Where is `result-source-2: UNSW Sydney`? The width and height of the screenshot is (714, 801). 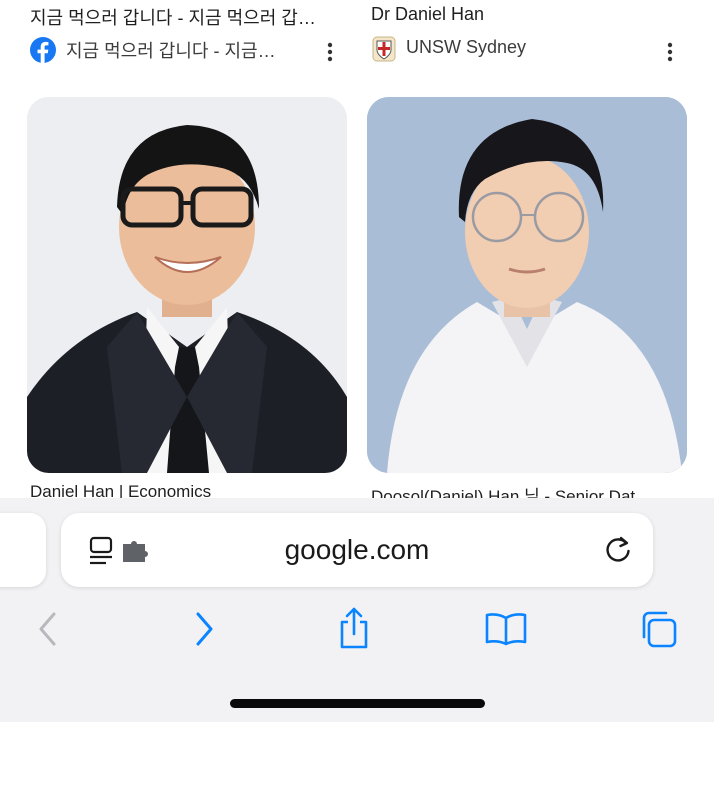 result-source-2: UNSW Sydney is located at coordinates (521, 47).